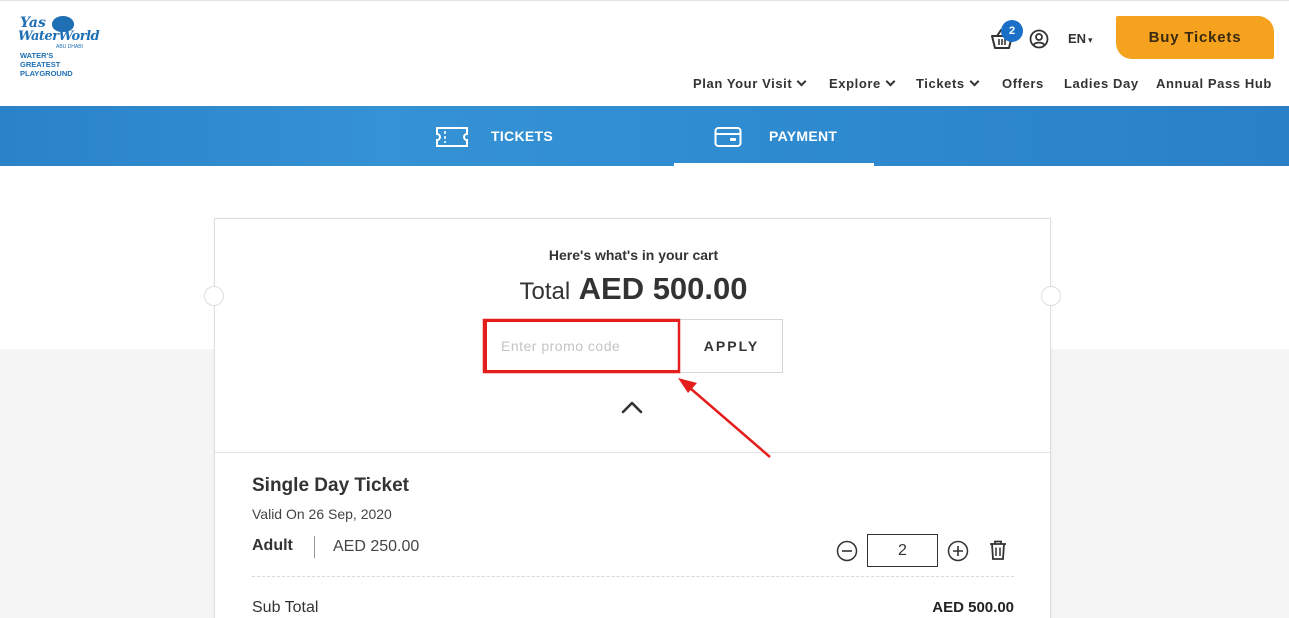 The height and width of the screenshot is (618, 1289). Describe the element at coordinates (272, 545) in the screenshot. I see `ticket-type: Adult` at that location.